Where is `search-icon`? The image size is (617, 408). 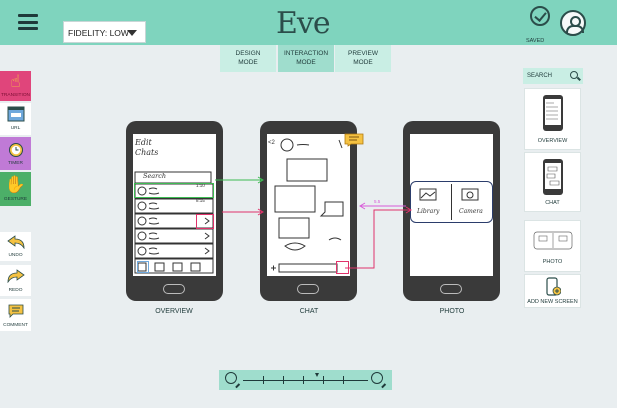 search-icon is located at coordinates (574, 75).